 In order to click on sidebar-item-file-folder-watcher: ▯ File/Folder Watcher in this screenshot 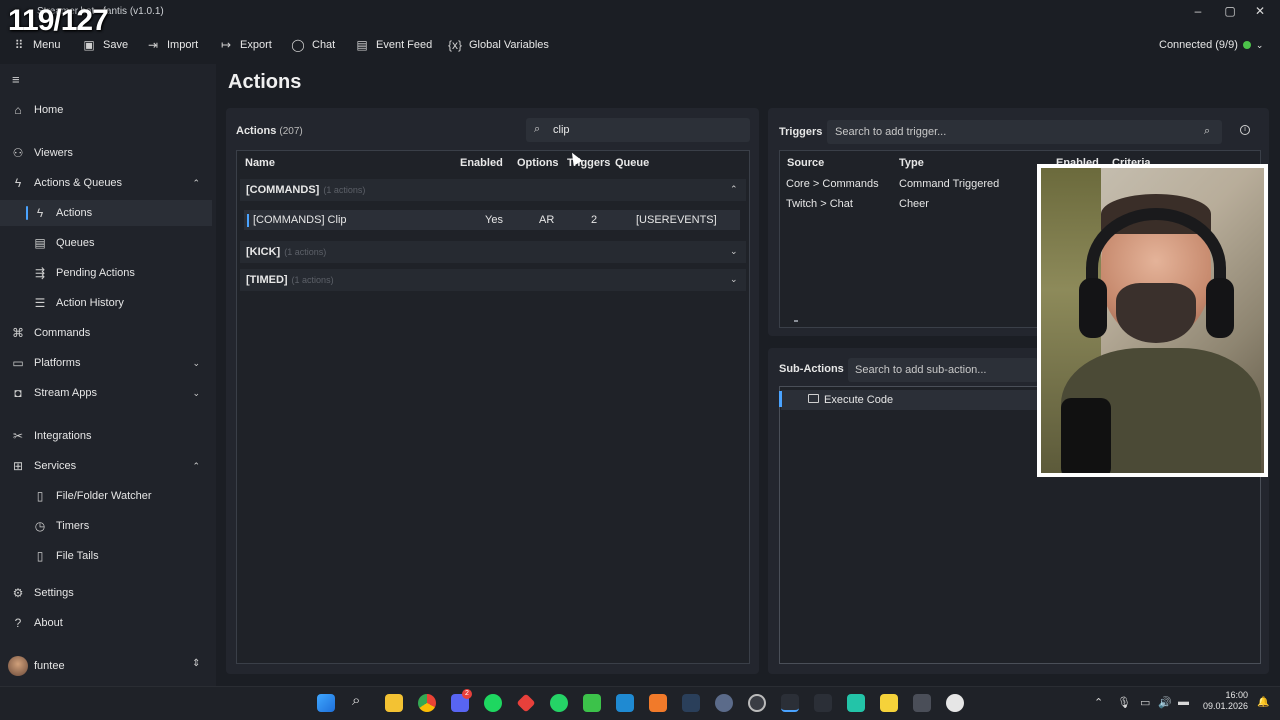, I will do `click(106, 496)`.